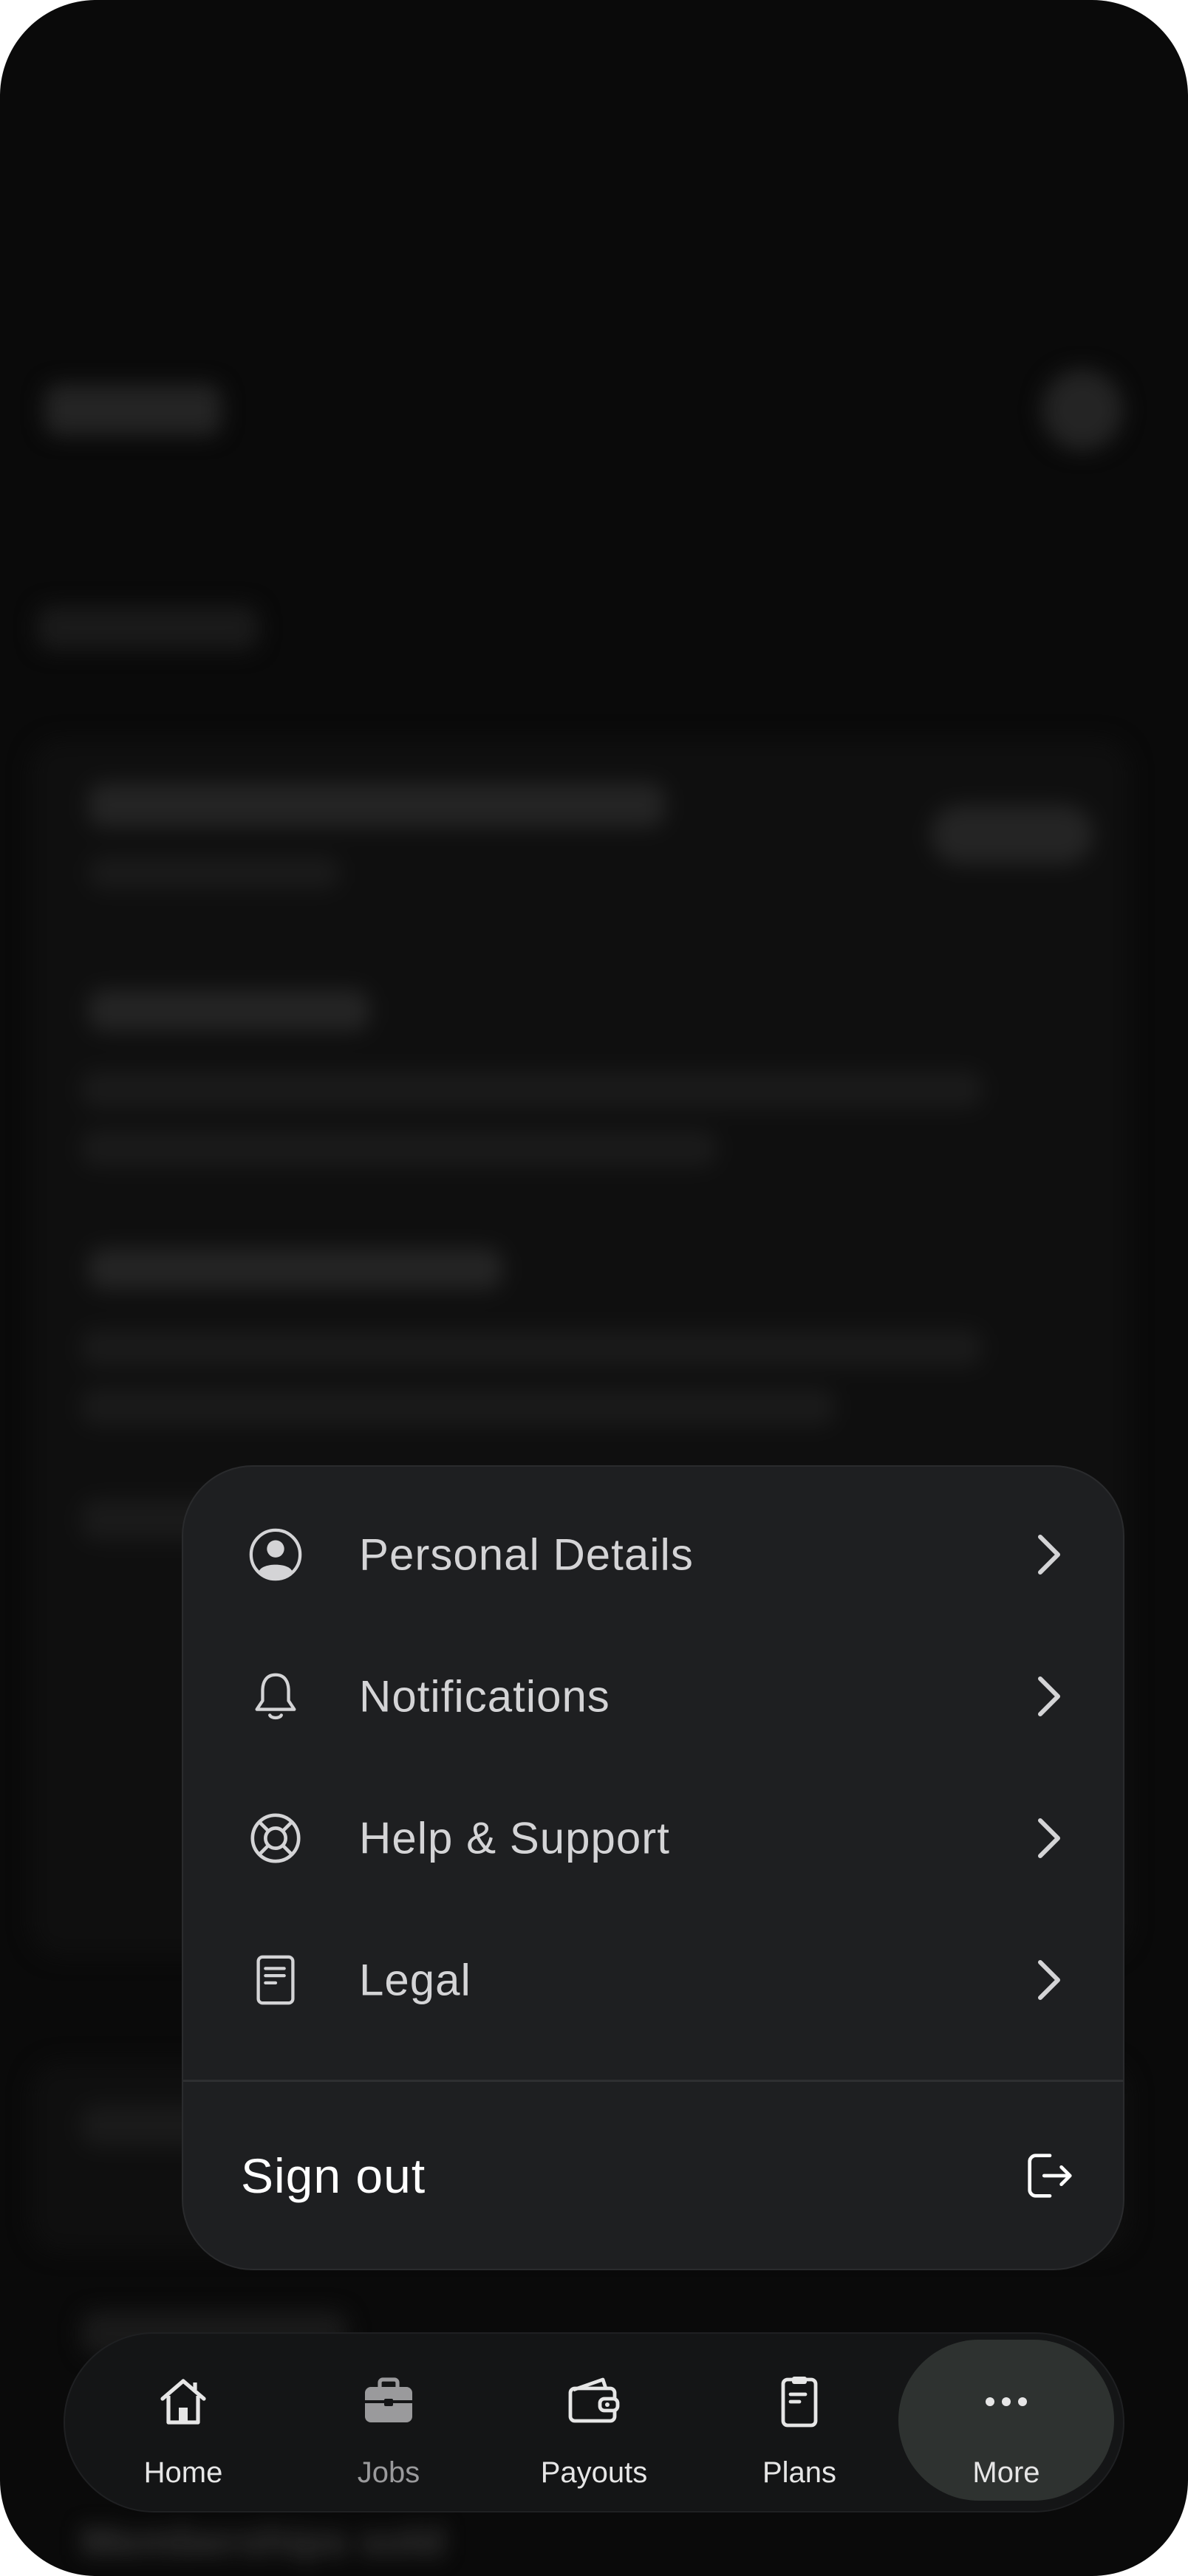 The height and width of the screenshot is (2576, 1188). What do you see at coordinates (1012, 834) in the screenshot?
I see `bg-chip` at bounding box center [1012, 834].